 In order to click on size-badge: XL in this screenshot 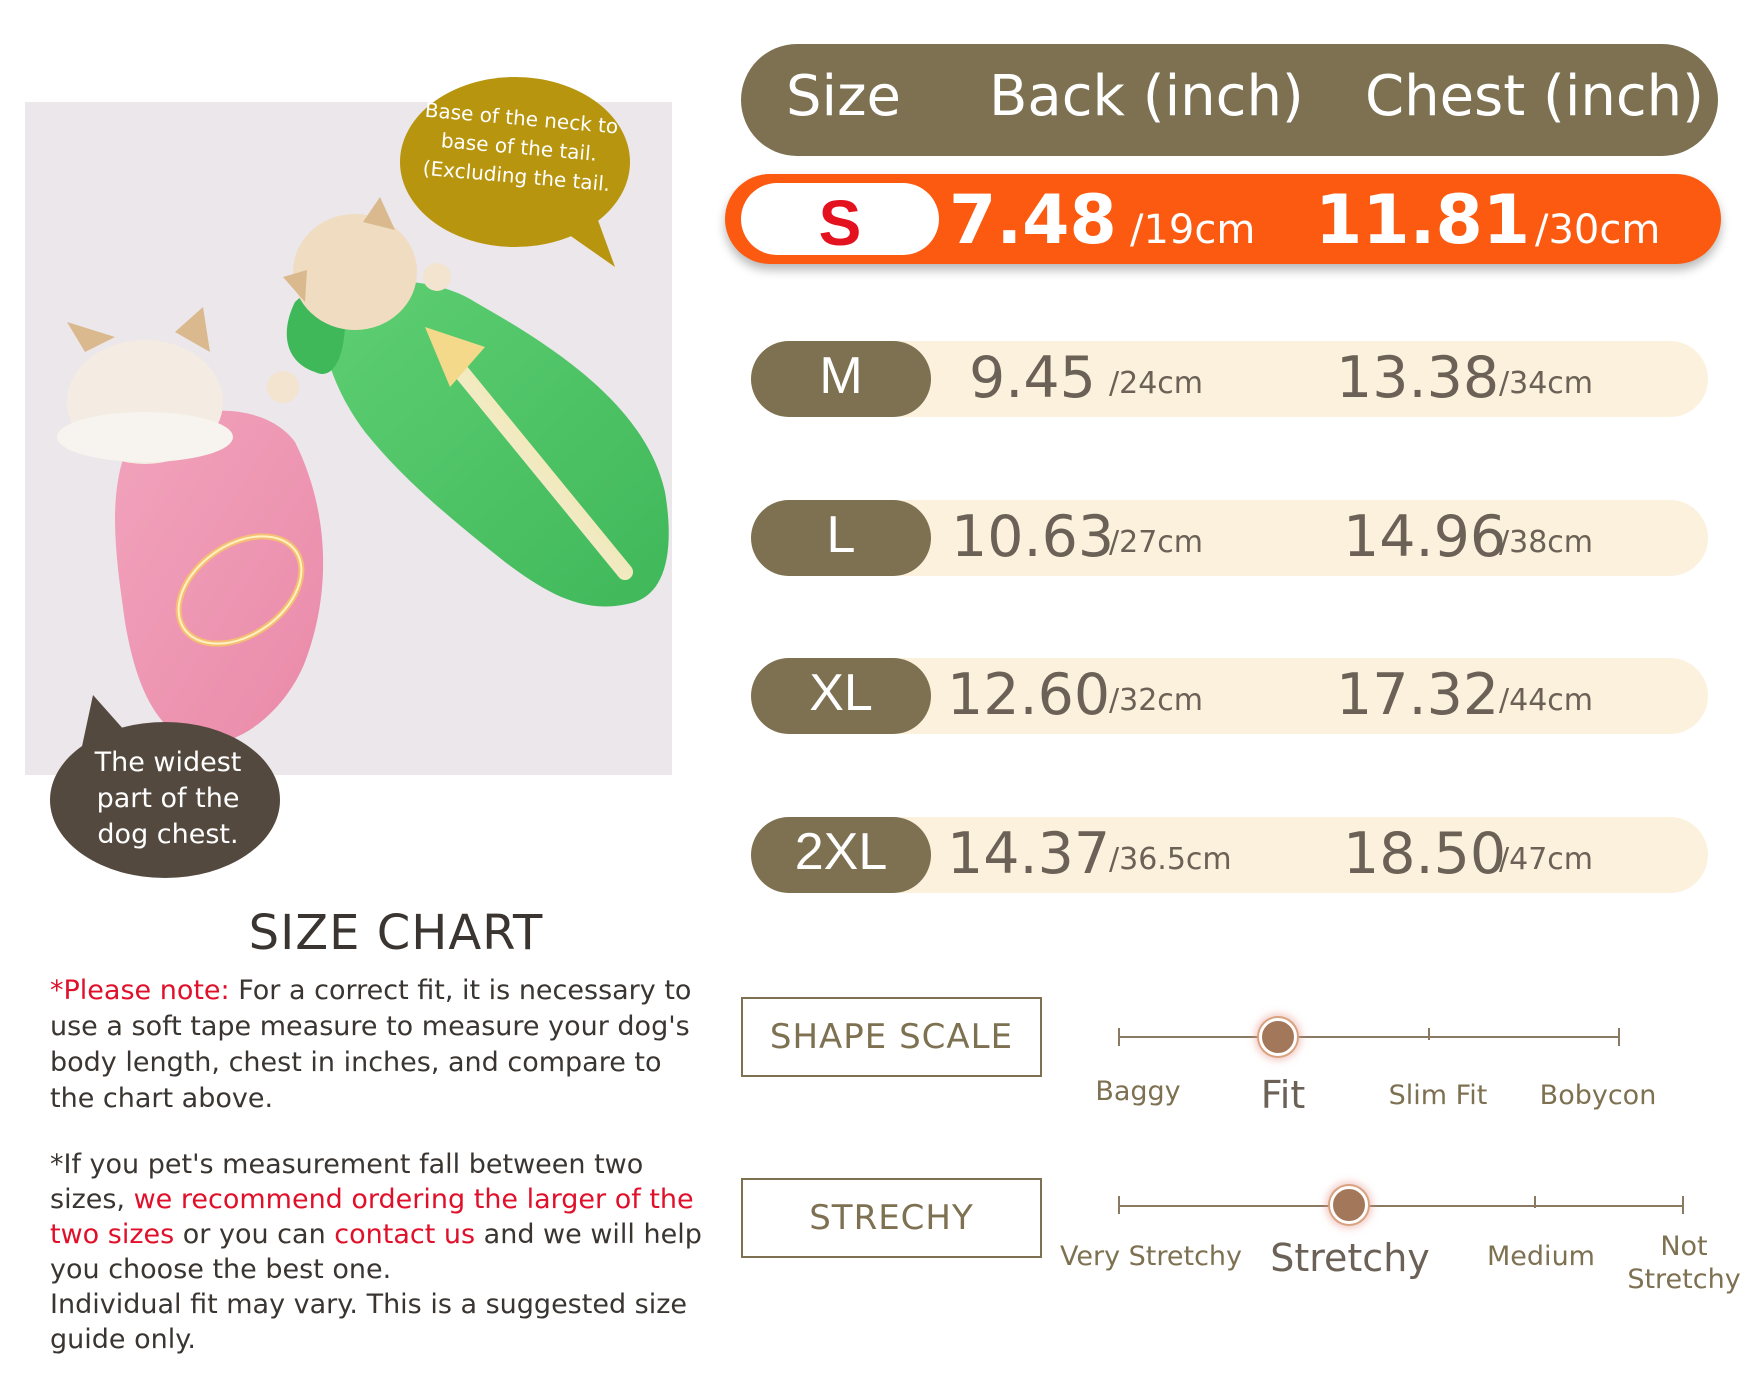, I will do `click(841, 696)`.